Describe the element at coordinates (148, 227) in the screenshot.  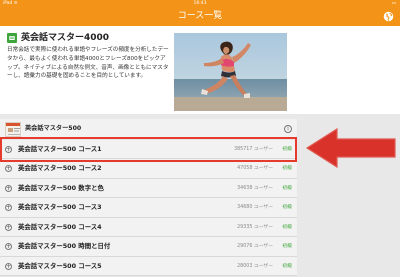
I see `list-item: + 英会話マスター500 コース4 29335 ユーザー 初級` at that location.